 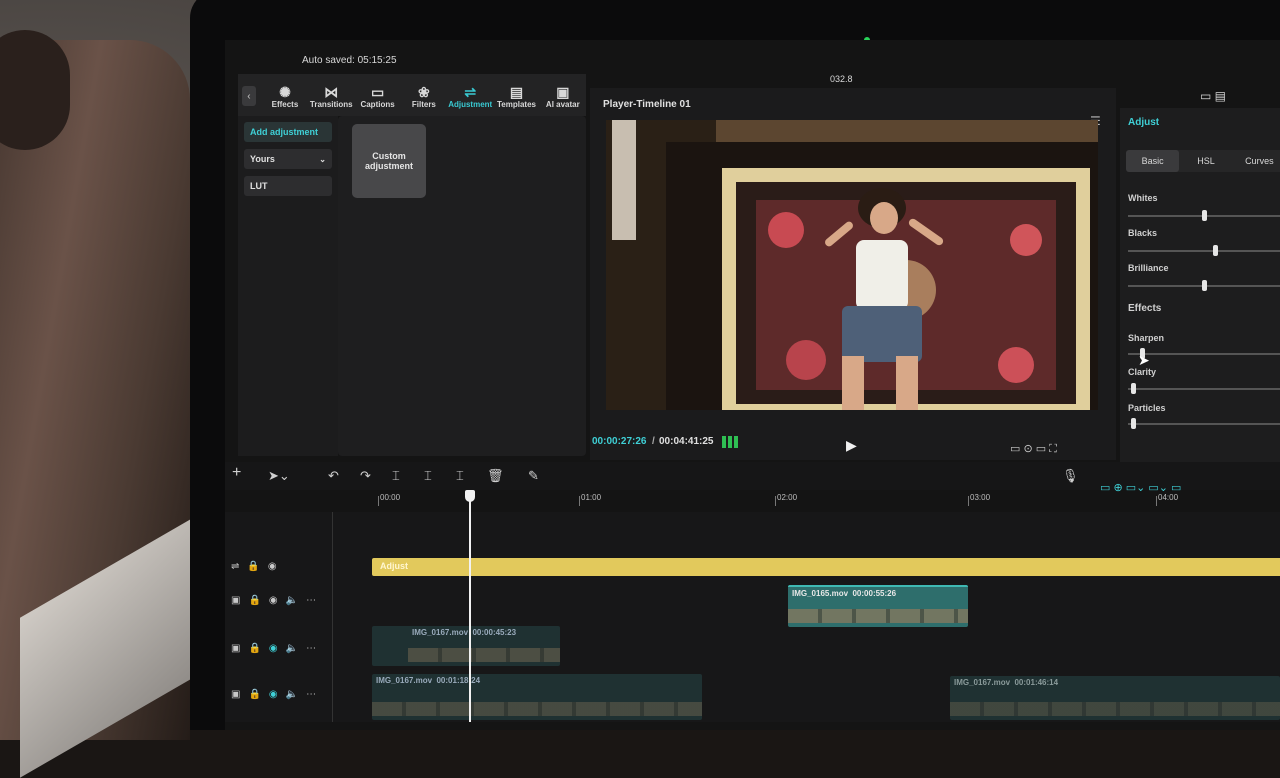 I want to click on blacks-slider, so click(x=1204, y=251).